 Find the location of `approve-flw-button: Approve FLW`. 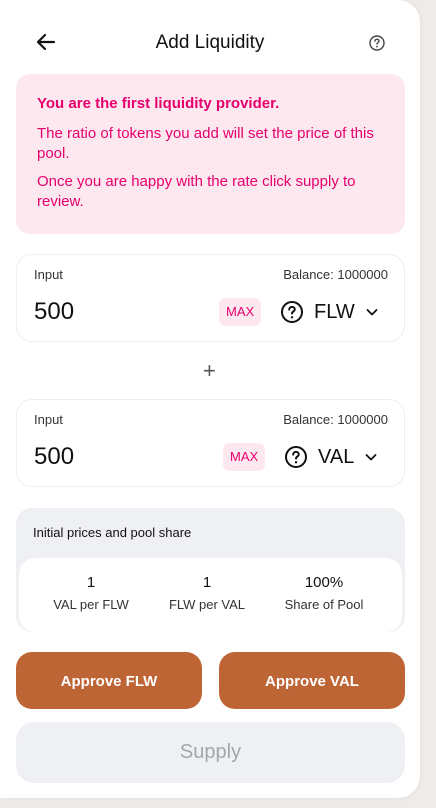

approve-flw-button: Approve FLW is located at coordinates (109, 680).